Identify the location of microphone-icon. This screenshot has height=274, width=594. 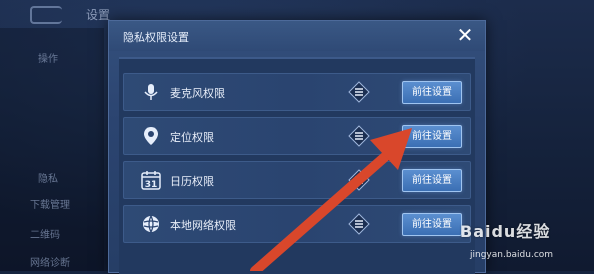
(151, 92).